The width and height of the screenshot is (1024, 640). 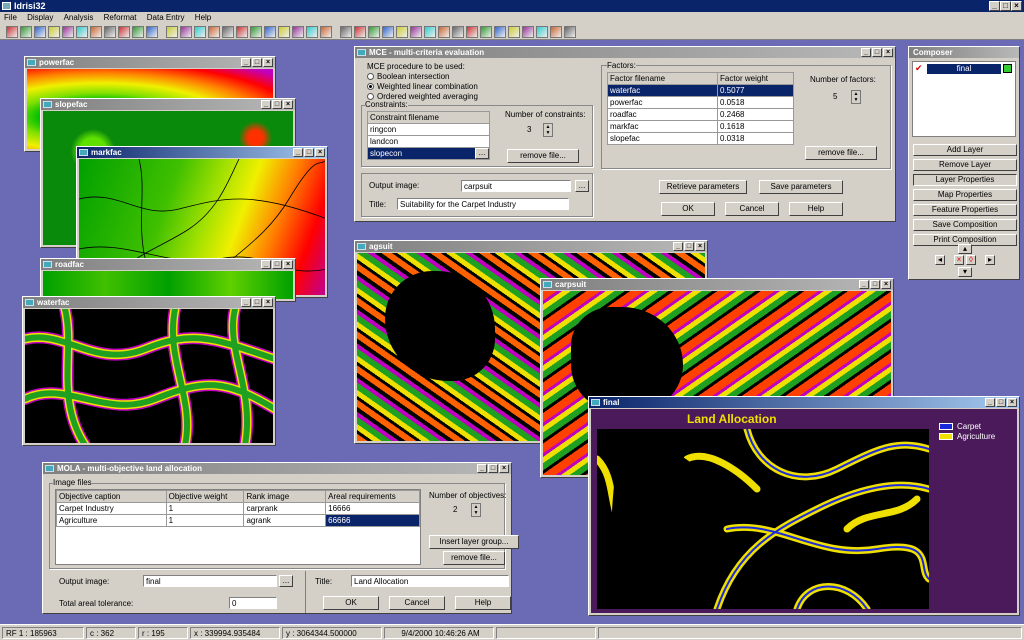 I want to click on help-button: Help, so click(x=483, y=603).